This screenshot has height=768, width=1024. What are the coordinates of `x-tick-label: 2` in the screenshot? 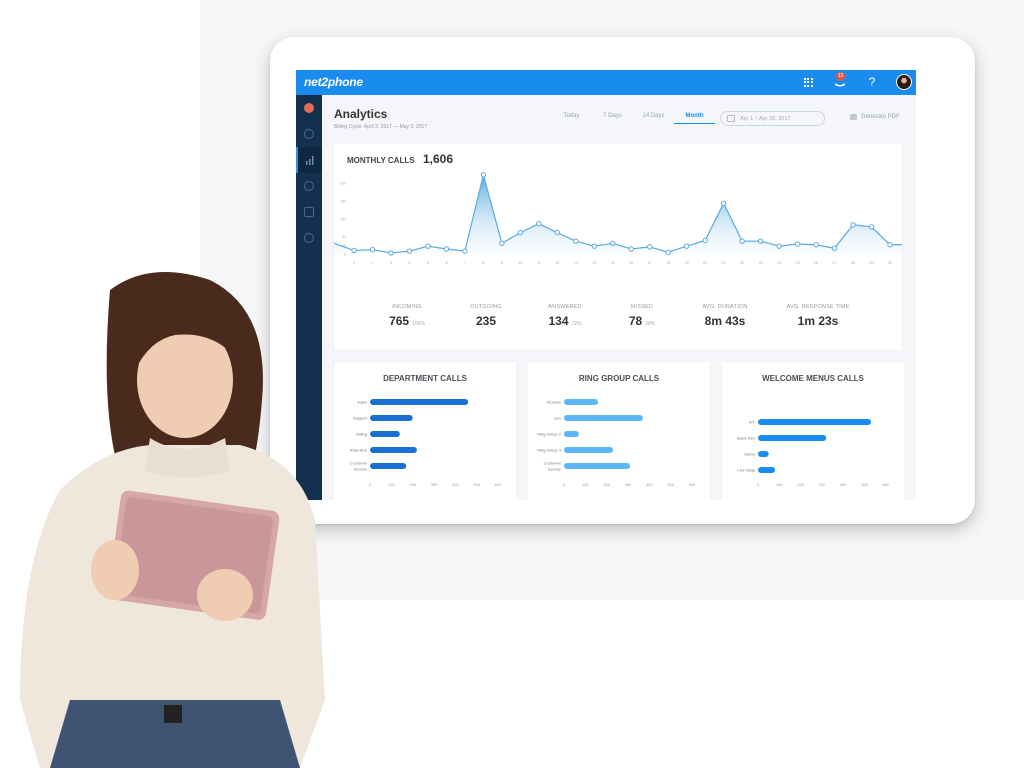 It's located at (372, 263).